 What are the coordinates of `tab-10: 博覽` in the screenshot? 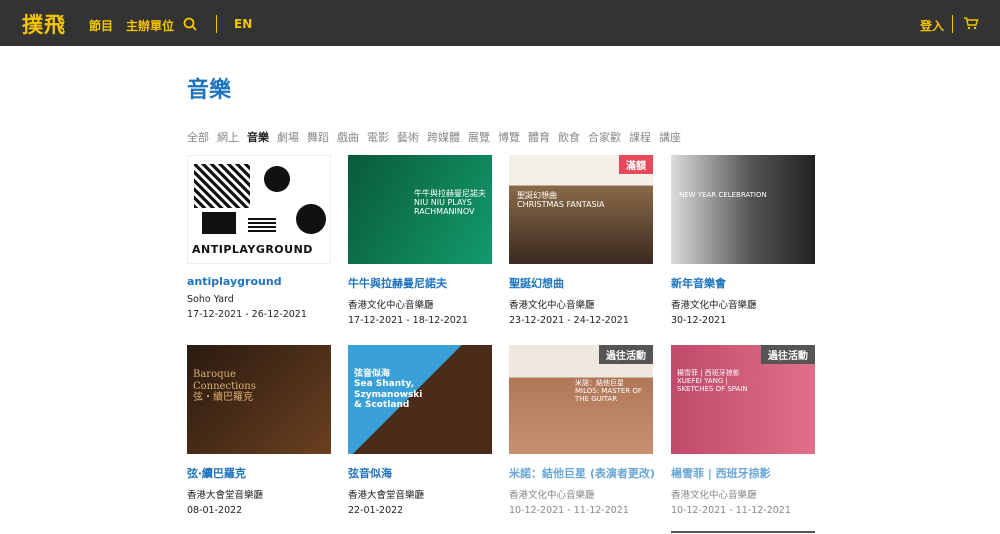 It's located at (509, 138).